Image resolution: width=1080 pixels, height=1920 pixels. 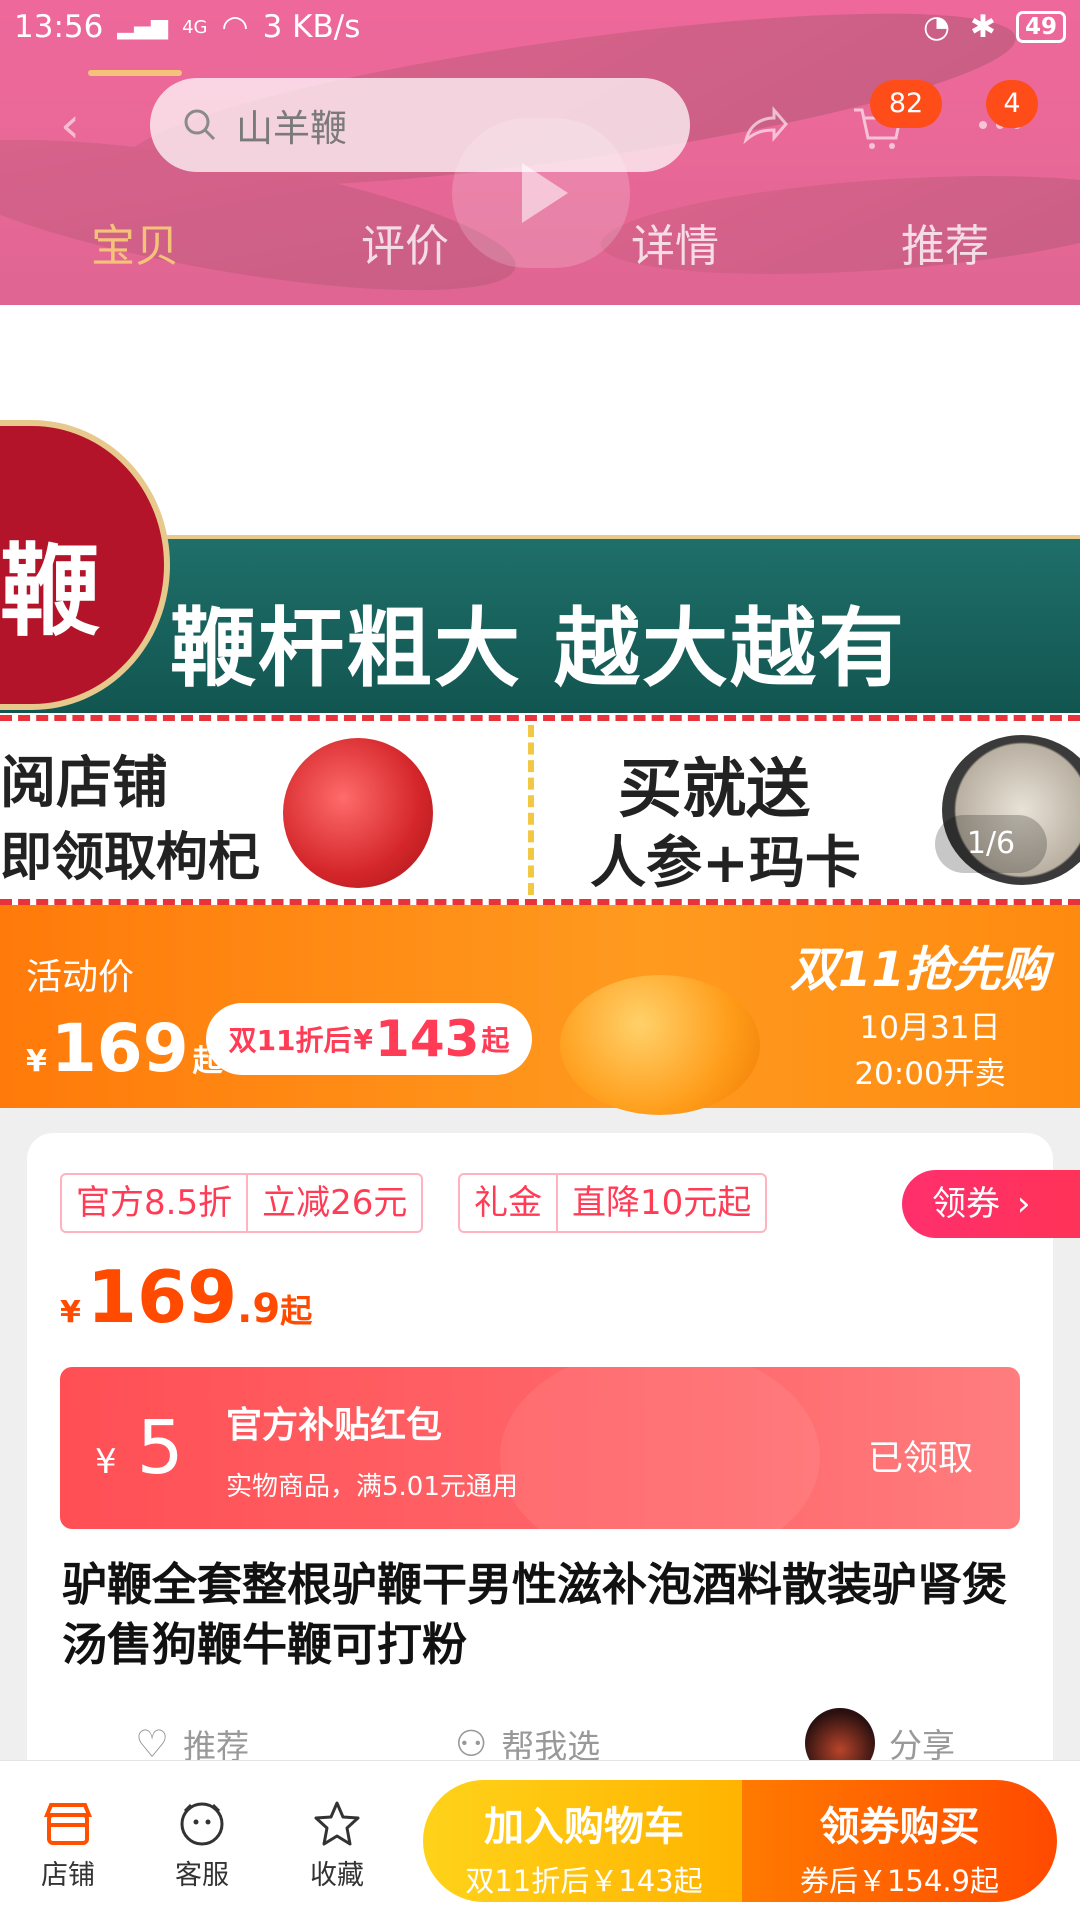 I want to click on banner-emblem-text: 鞭, so click(x=50, y=591).